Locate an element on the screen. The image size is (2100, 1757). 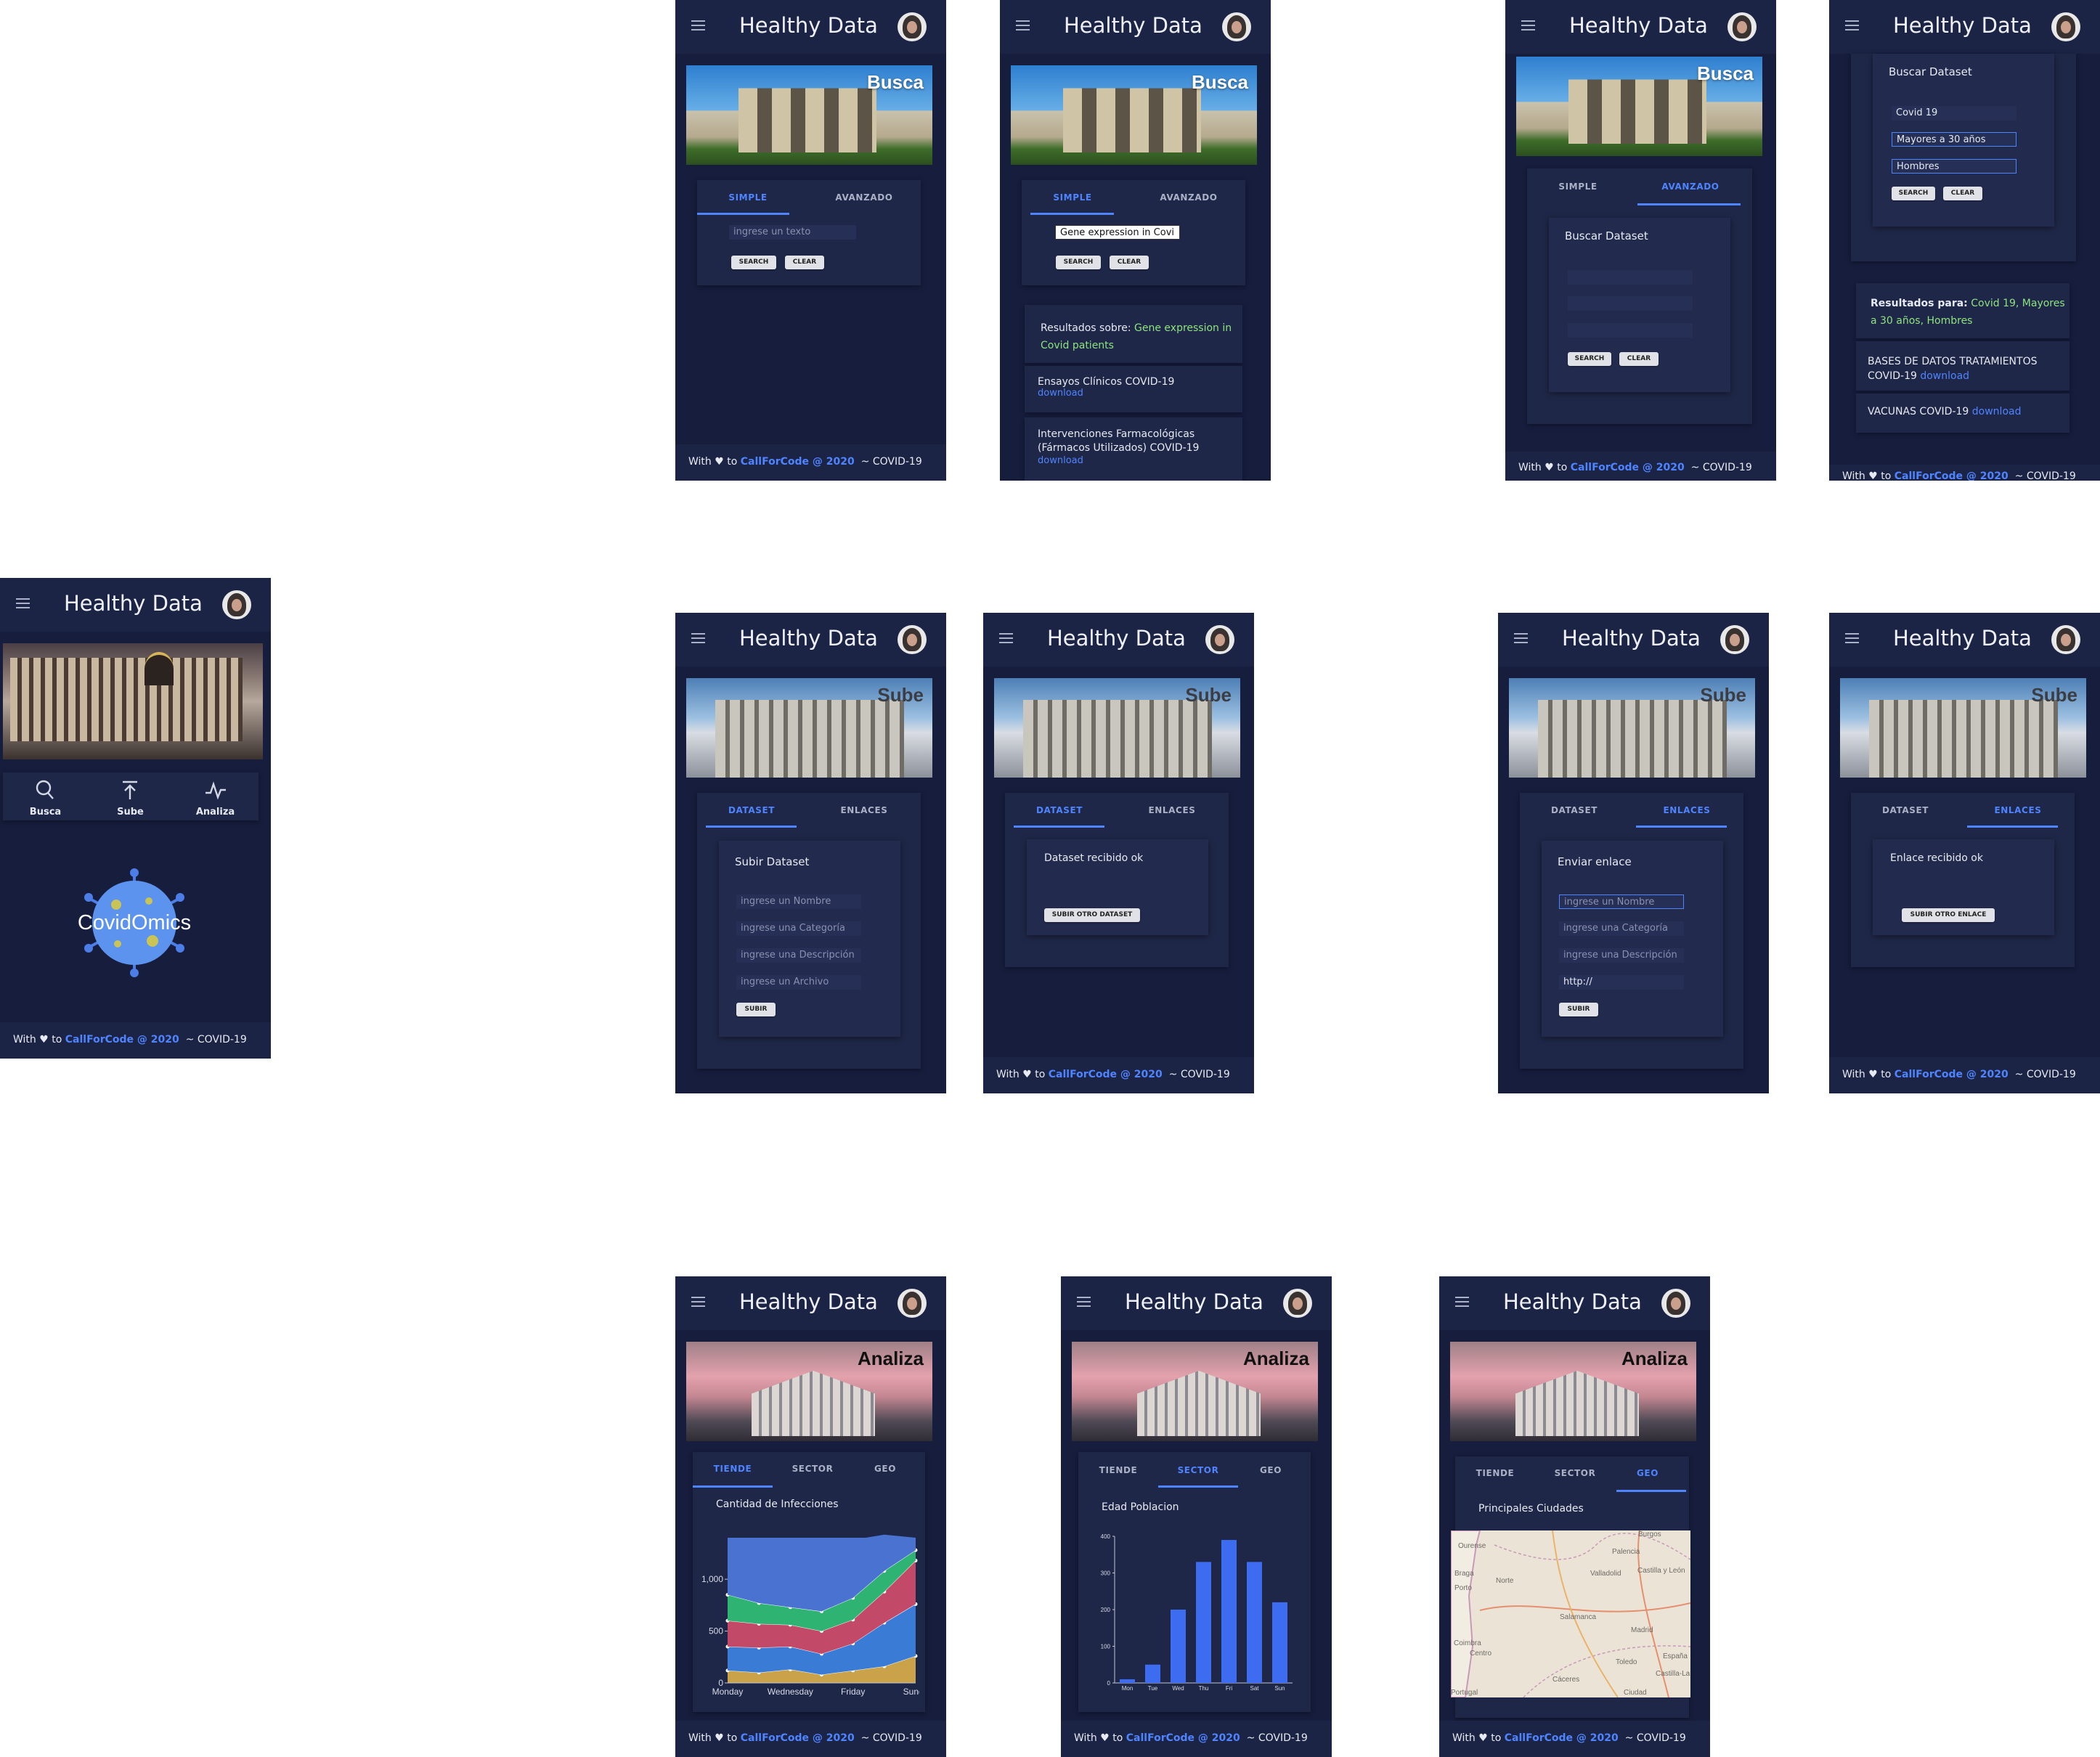
filter-input-1: Covid 19 is located at coordinates (1954, 113).